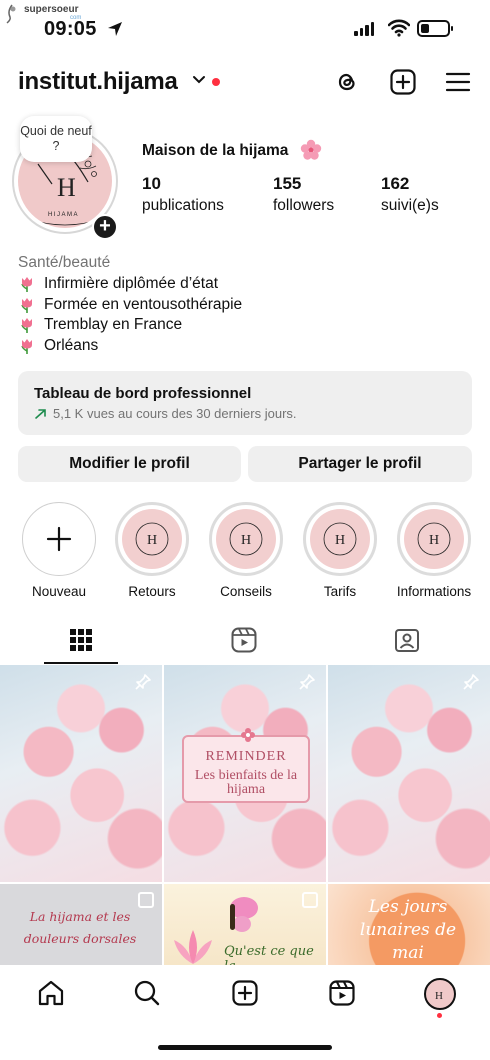 This screenshot has height=1060, width=490. Describe the element at coordinates (245, 993) in the screenshot. I see `create-icon` at that location.